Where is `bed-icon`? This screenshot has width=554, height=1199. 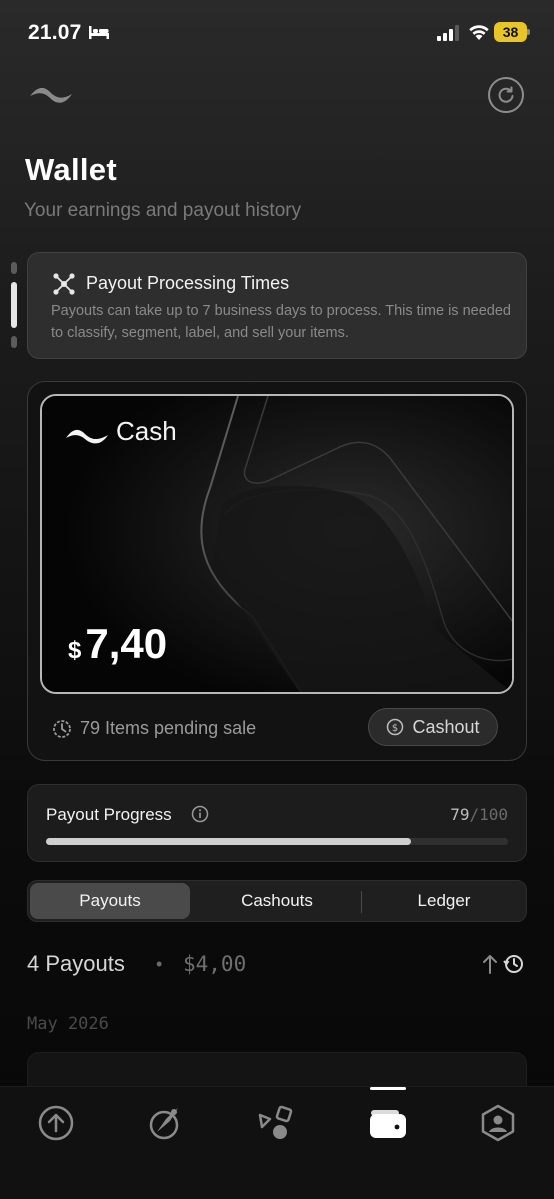 bed-icon is located at coordinates (99, 32).